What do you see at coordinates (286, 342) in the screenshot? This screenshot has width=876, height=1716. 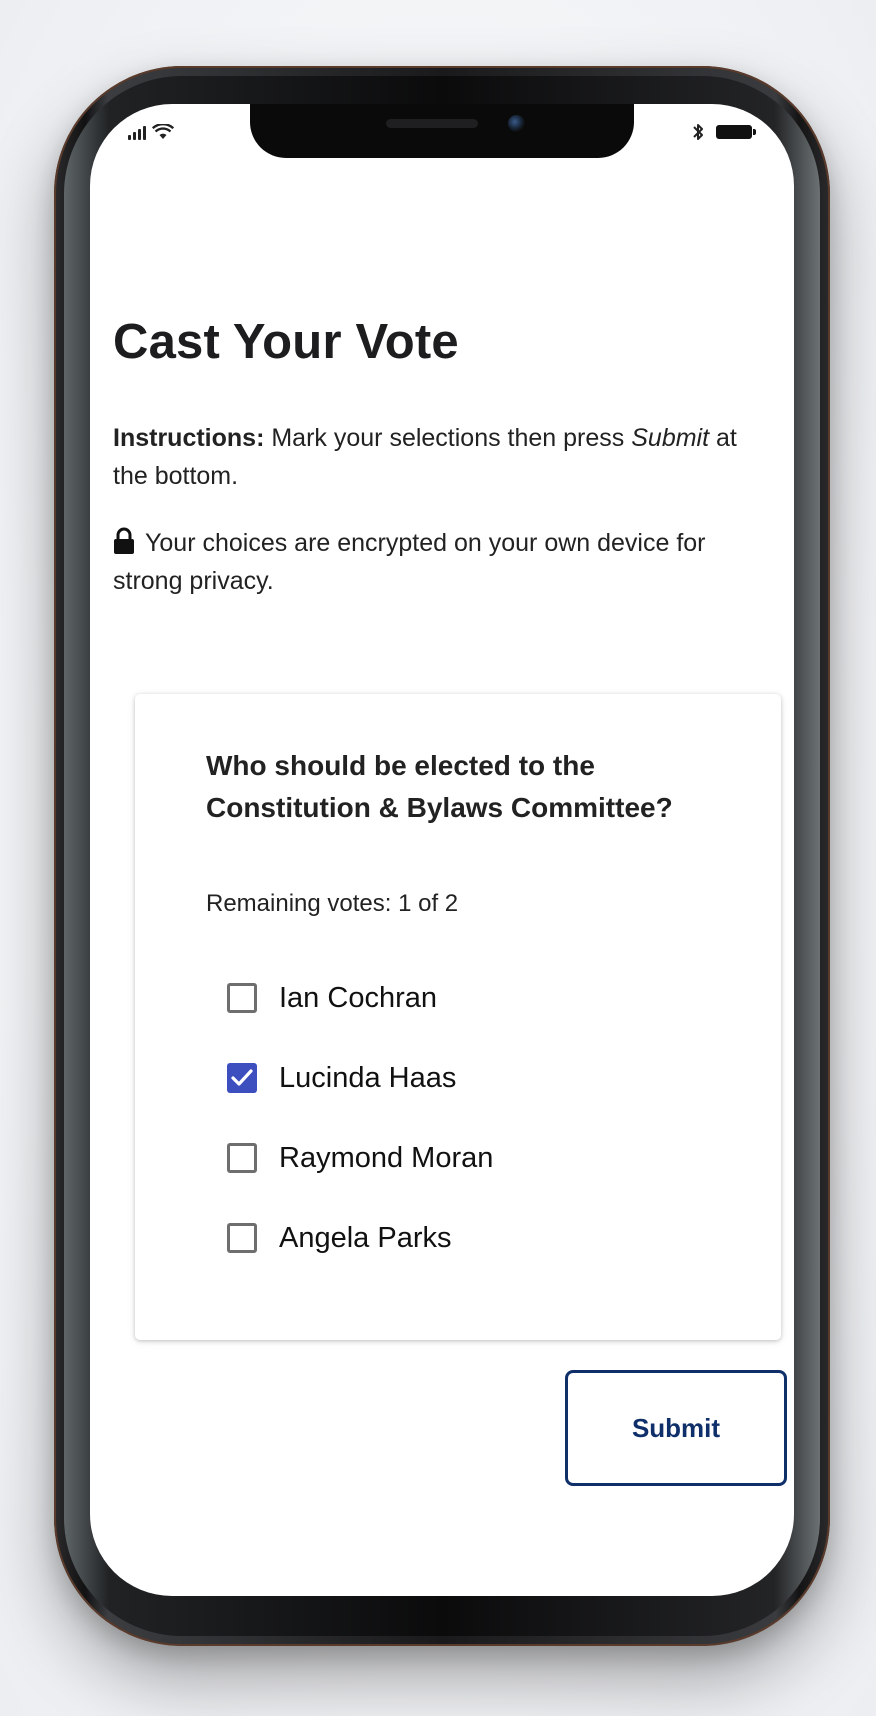 I see `page-title: Cast Your Vote` at bounding box center [286, 342].